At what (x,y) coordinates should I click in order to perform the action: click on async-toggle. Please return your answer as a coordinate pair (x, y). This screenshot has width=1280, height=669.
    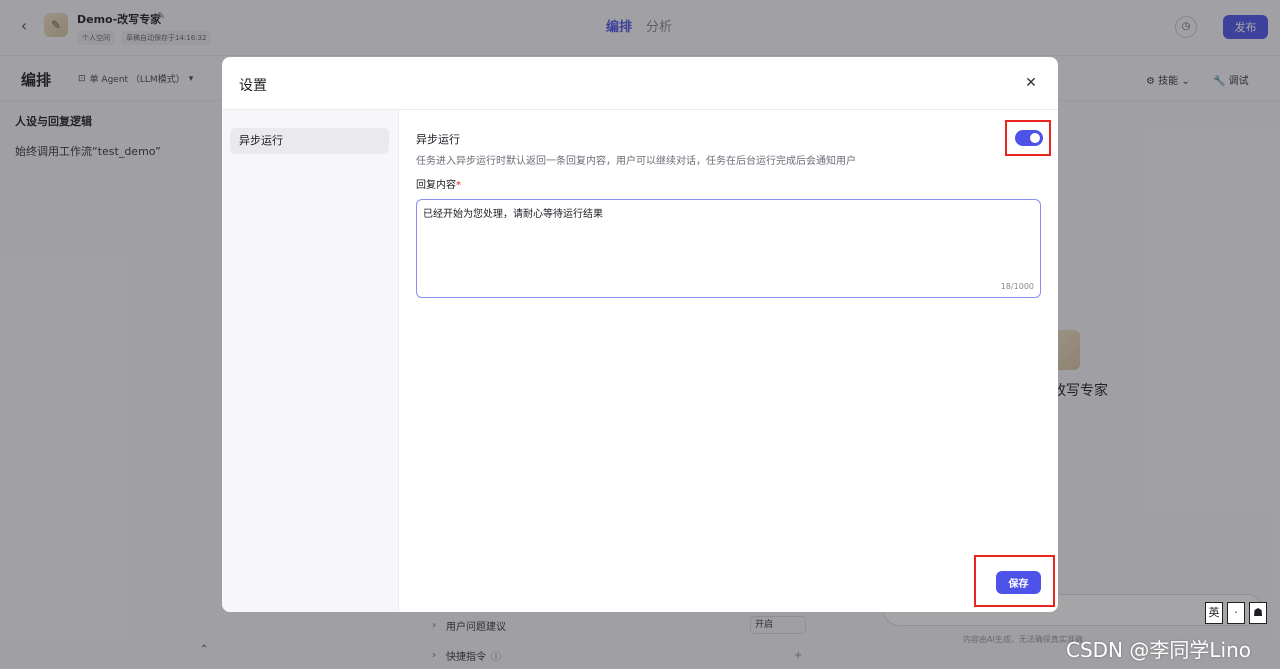
    Looking at the image, I should click on (1029, 138).